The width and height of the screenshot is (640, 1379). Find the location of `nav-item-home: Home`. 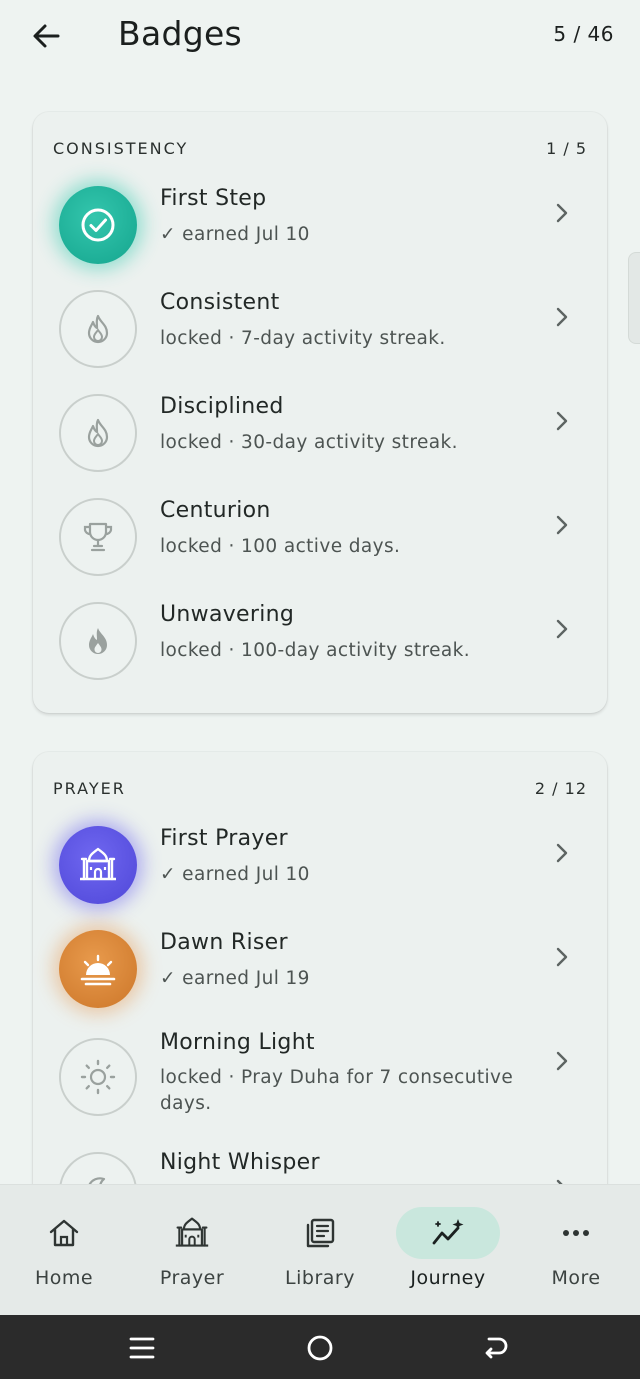

nav-item-home: Home is located at coordinates (64, 1250).